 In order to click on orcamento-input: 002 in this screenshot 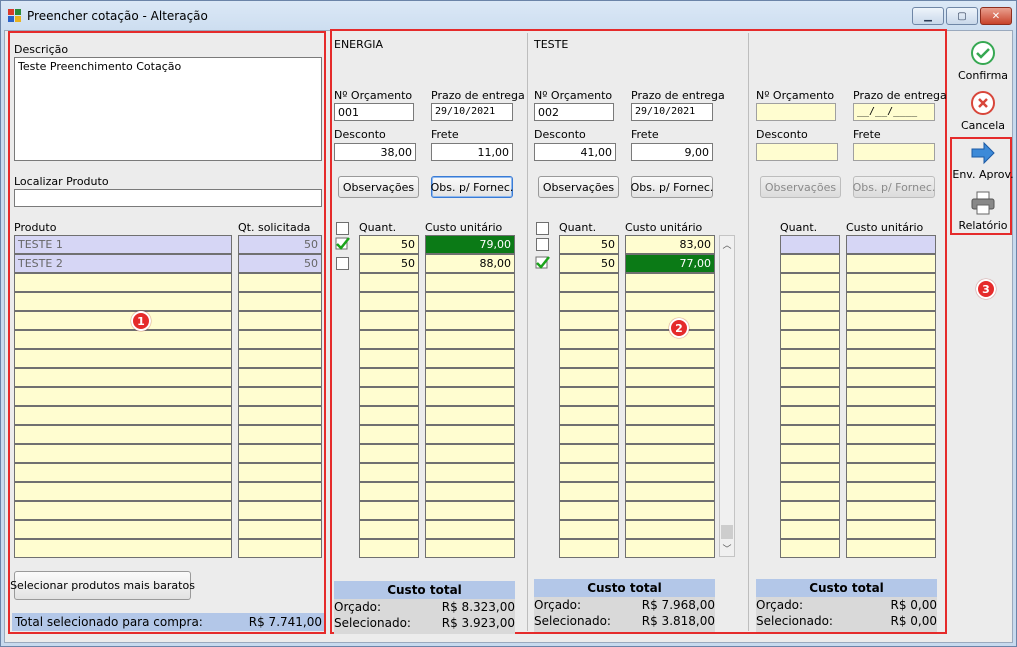, I will do `click(574, 112)`.